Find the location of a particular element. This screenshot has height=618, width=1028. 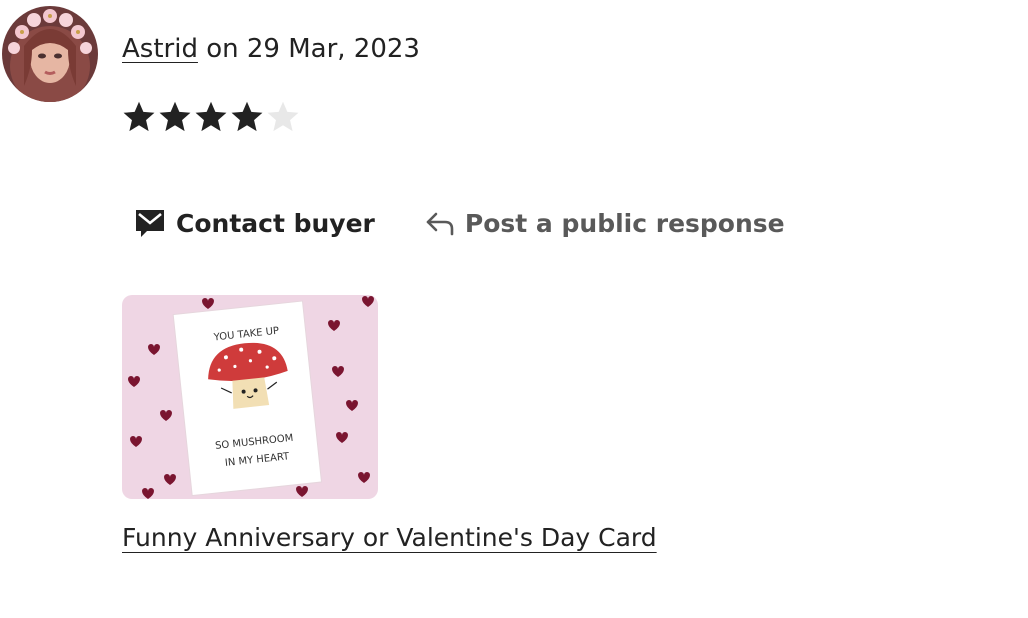

reviewer-name-link: Astrid is located at coordinates (160, 49).